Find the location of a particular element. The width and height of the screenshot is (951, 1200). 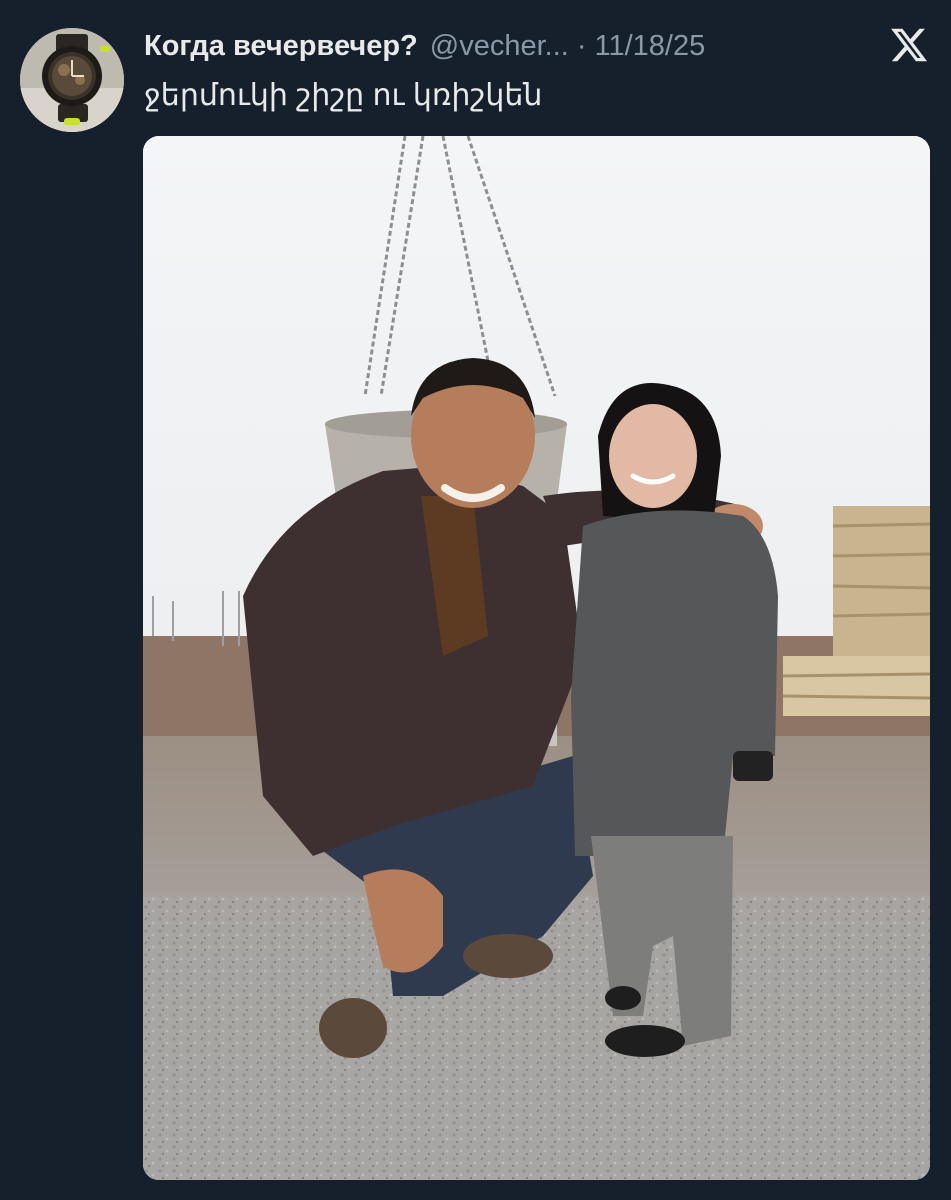

x-logo-icon is located at coordinates (909, 45).